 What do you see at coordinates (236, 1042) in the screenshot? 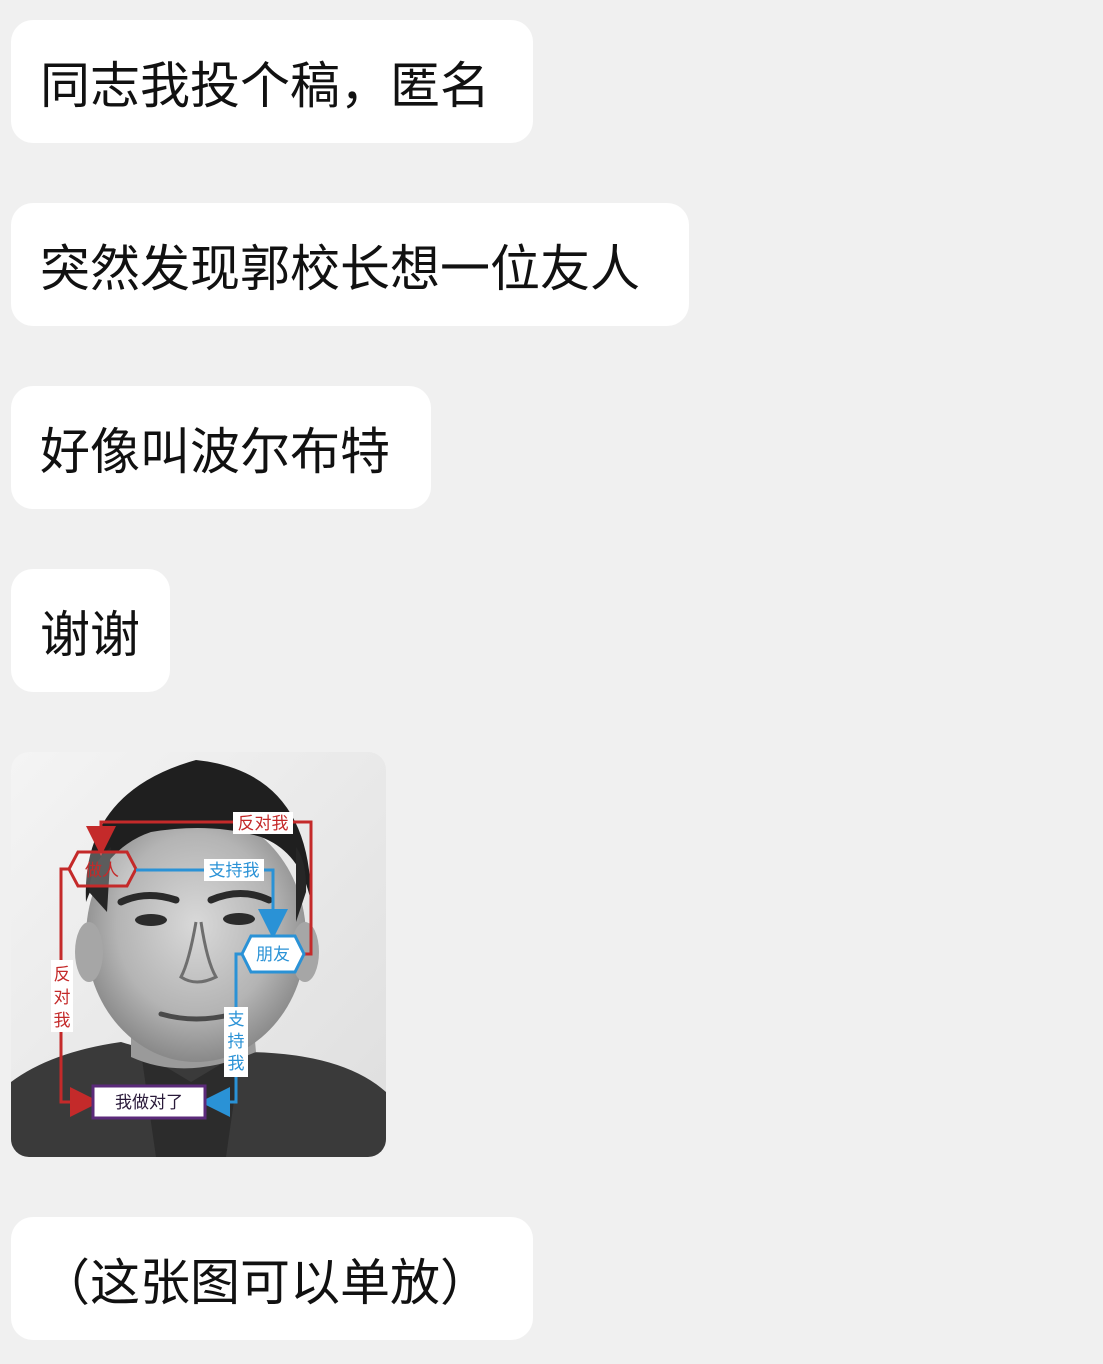
I see `label-support-vertical-2: 持` at bounding box center [236, 1042].